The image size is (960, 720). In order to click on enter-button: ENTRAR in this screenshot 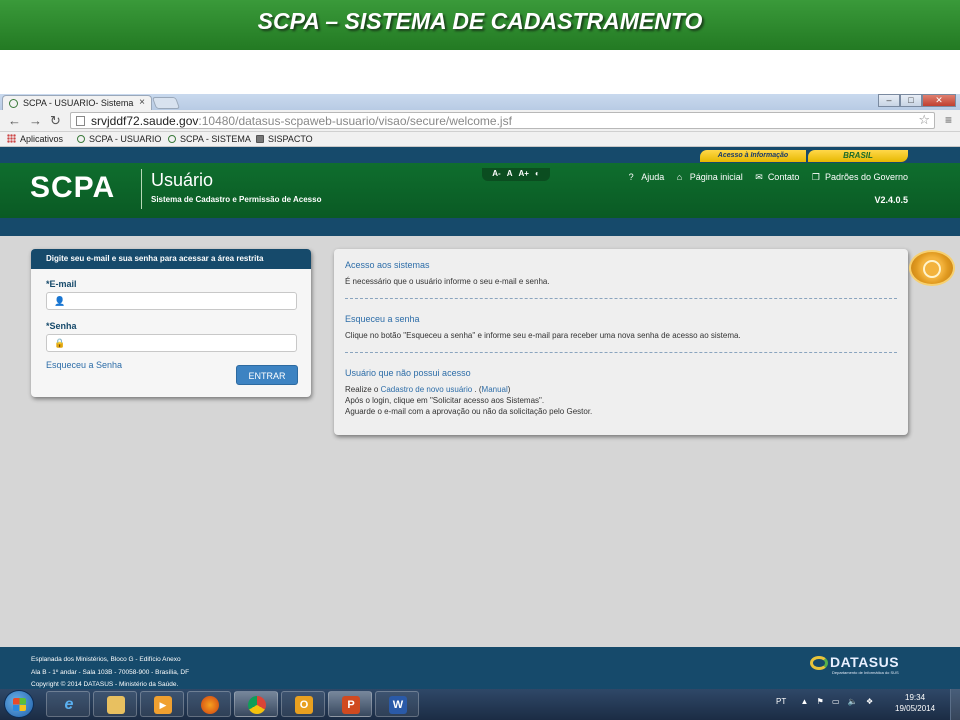, I will do `click(267, 375)`.